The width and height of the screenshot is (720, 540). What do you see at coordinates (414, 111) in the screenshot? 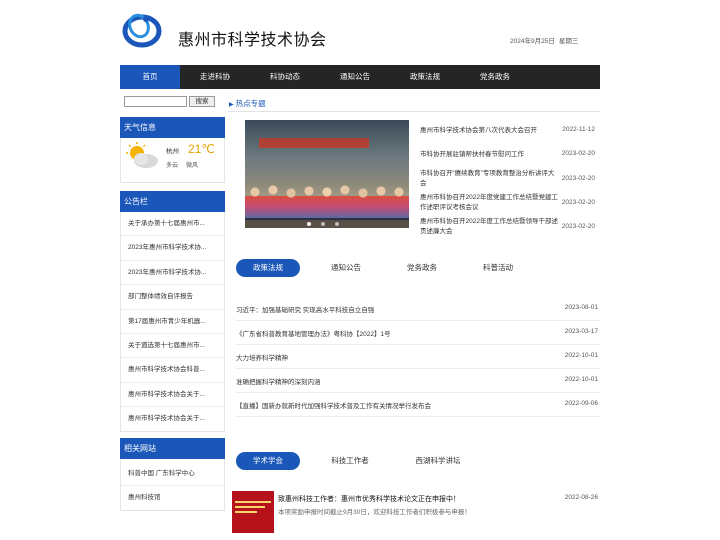
I see `divider` at bounding box center [414, 111].